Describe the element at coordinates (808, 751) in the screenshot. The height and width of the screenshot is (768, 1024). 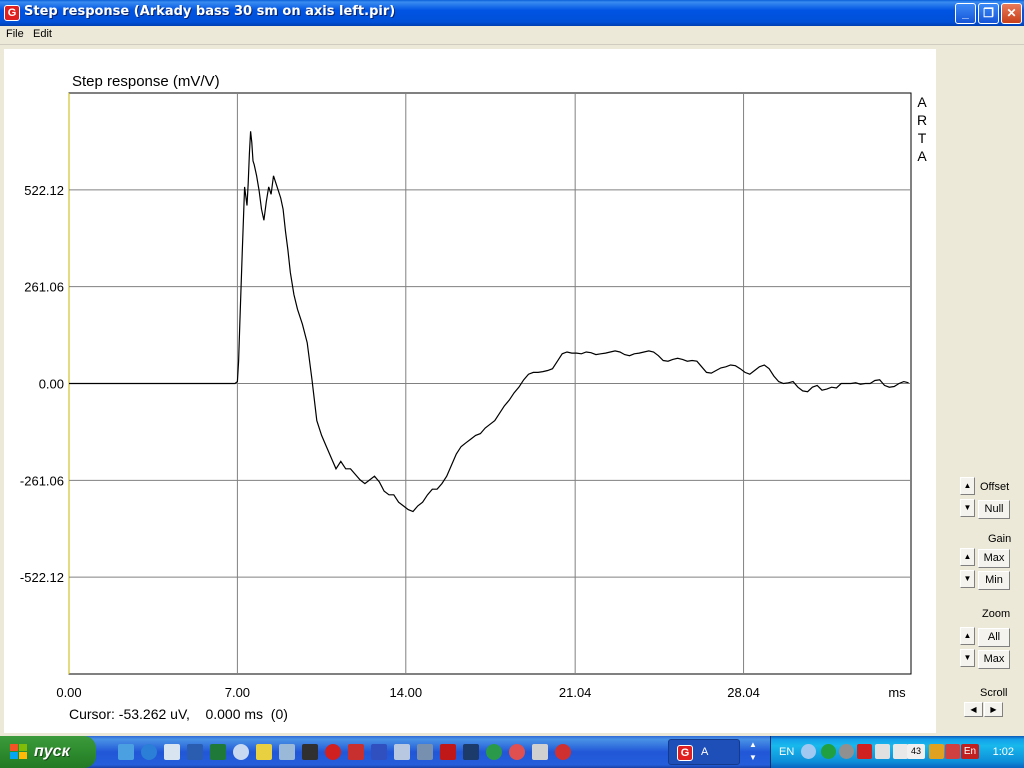
I see `tray-back-icon` at that location.